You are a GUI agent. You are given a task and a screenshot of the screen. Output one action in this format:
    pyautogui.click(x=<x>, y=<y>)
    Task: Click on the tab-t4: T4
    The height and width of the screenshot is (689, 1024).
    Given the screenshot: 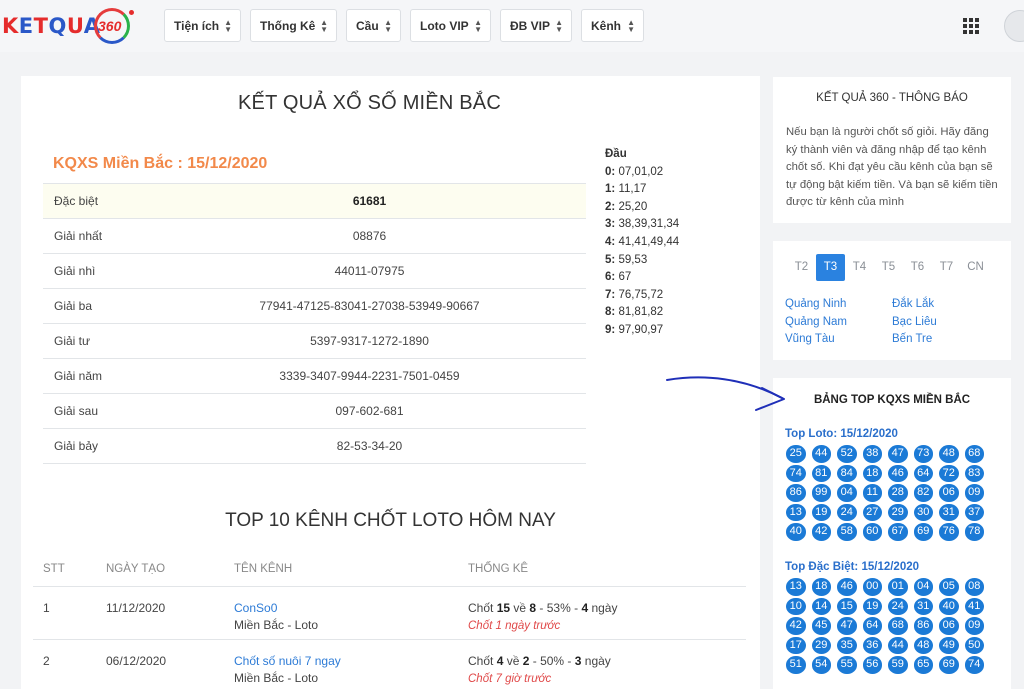 What is the action you would take?
    pyautogui.click(x=859, y=267)
    